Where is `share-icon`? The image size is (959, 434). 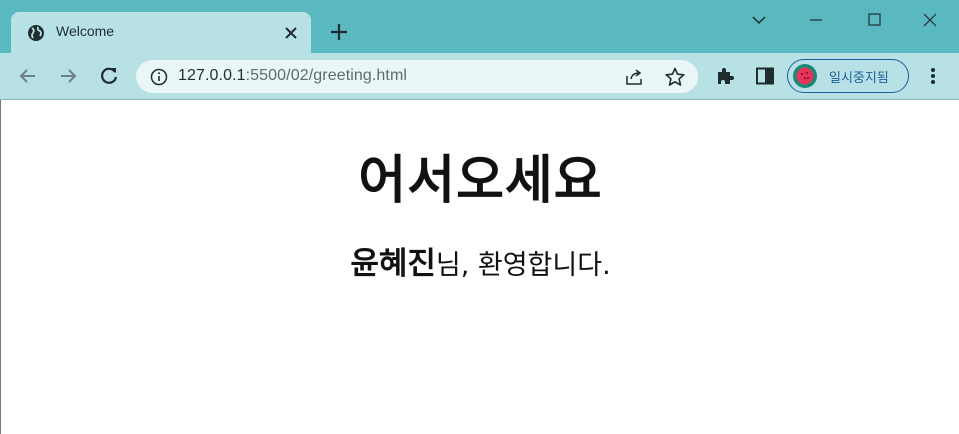
share-icon is located at coordinates (634, 77).